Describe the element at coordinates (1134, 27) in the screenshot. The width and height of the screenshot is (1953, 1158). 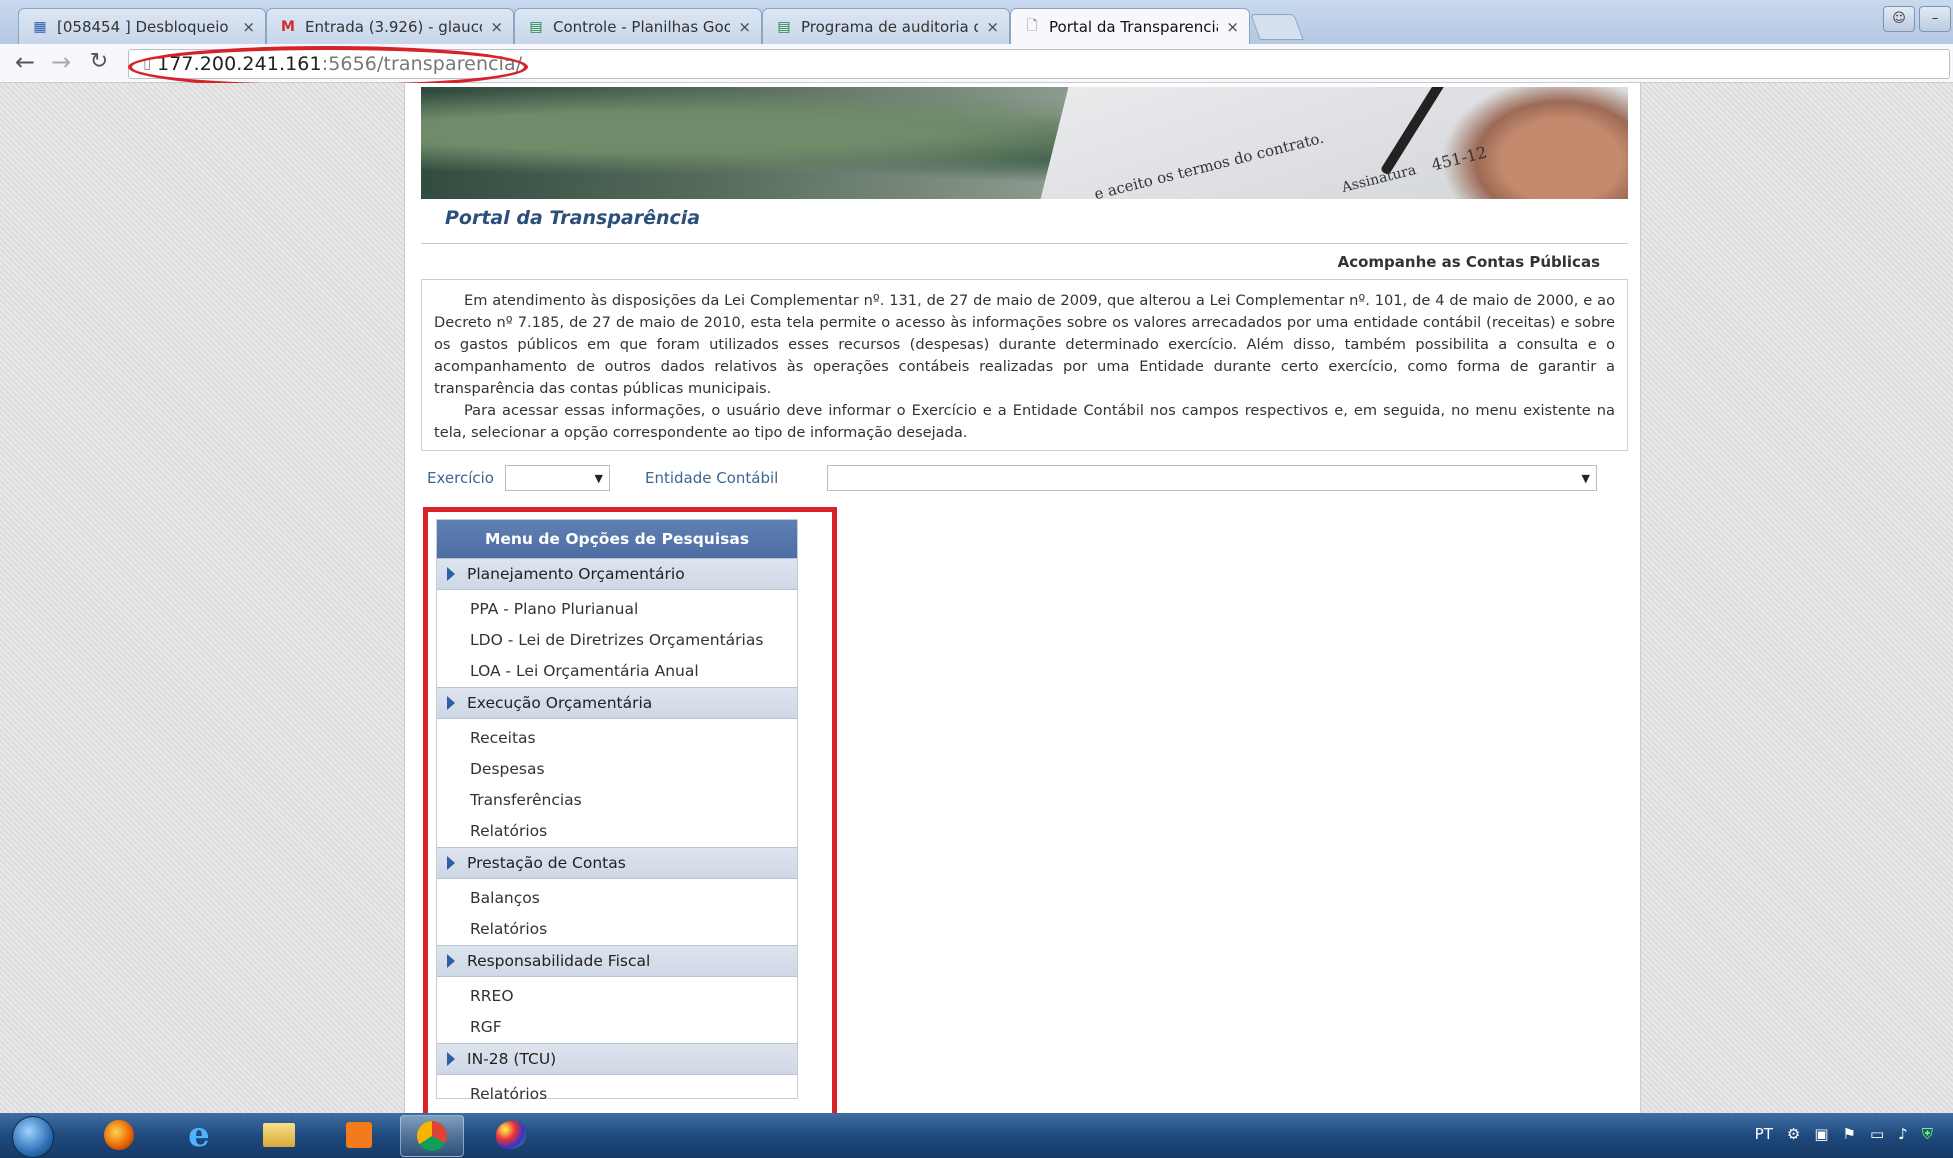
I see `tab-title: Portal da Transparencia` at that location.